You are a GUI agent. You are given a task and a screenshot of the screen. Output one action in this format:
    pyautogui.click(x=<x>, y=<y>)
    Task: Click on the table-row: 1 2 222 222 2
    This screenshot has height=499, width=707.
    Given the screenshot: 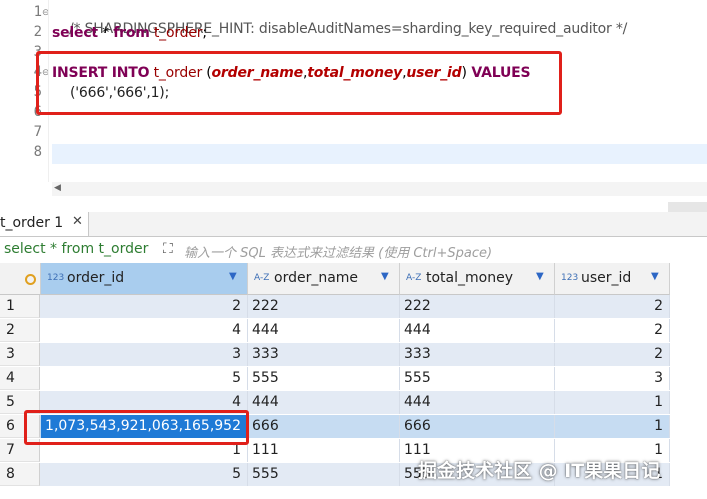 What is the action you would take?
    pyautogui.click(x=335, y=306)
    